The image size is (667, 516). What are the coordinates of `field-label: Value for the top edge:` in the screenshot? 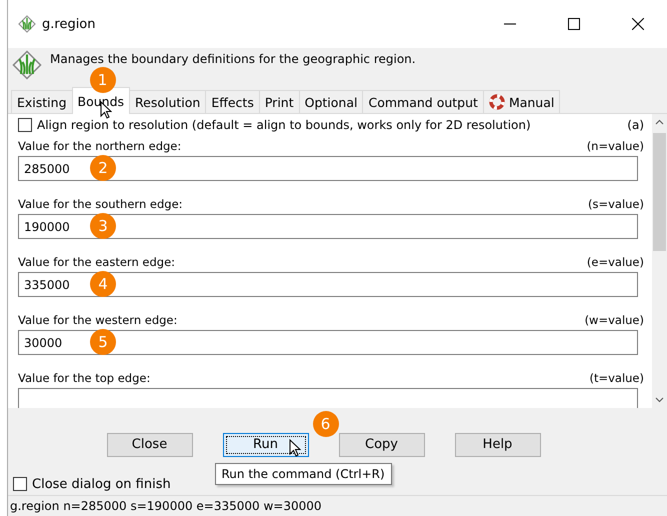 It's located at (84, 378).